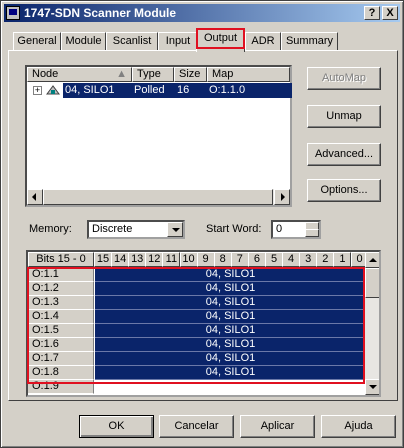  What do you see at coordinates (344, 78) in the screenshot?
I see `automap-button: AutoMap` at bounding box center [344, 78].